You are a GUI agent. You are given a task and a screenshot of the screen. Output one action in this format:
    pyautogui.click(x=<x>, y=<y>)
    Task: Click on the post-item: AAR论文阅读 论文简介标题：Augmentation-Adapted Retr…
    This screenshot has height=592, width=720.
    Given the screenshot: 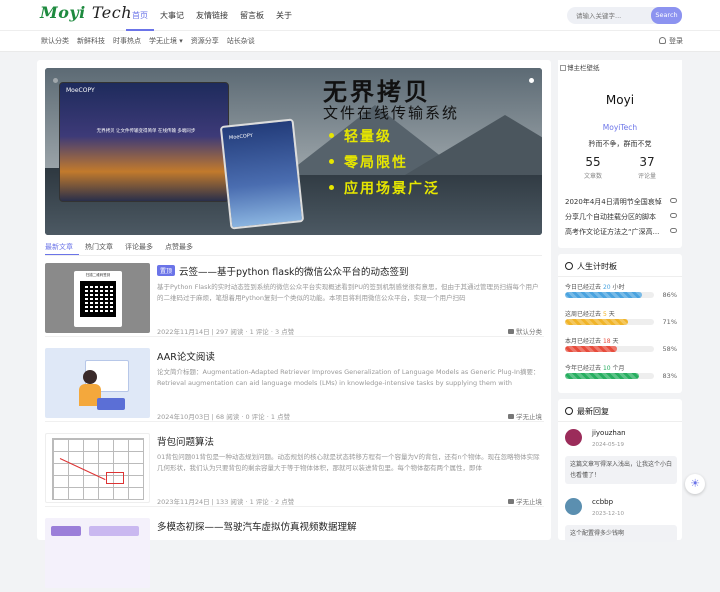 What is the action you would take?
    pyautogui.click(x=294, y=382)
    